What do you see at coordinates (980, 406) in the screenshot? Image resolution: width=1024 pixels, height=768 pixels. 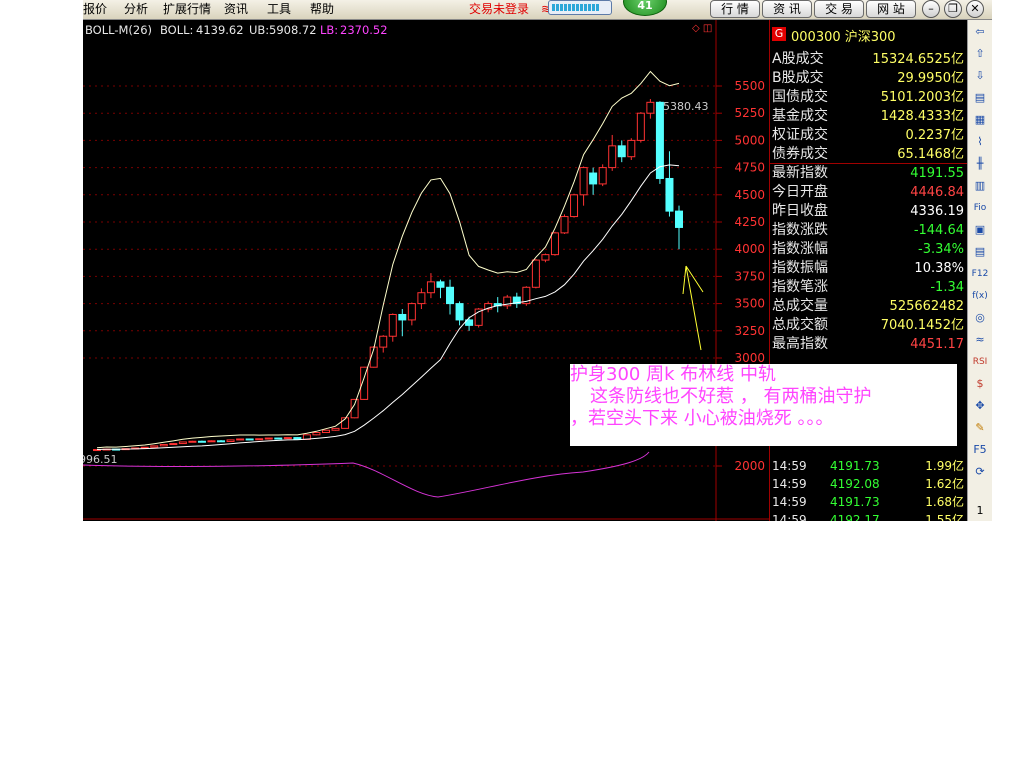 I see `move-icon: ✥` at bounding box center [980, 406].